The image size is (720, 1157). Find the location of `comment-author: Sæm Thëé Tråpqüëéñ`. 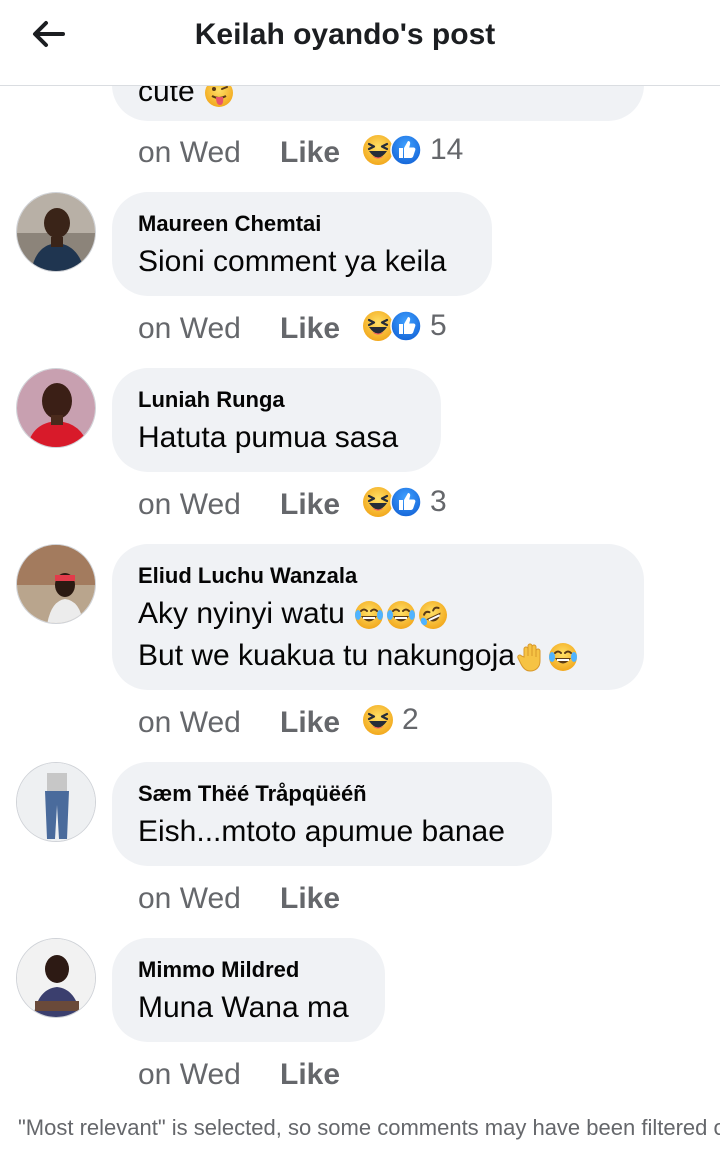

comment-author: Sæm Thëé Tråpqüëéñ is located at coordinates (252, 794).